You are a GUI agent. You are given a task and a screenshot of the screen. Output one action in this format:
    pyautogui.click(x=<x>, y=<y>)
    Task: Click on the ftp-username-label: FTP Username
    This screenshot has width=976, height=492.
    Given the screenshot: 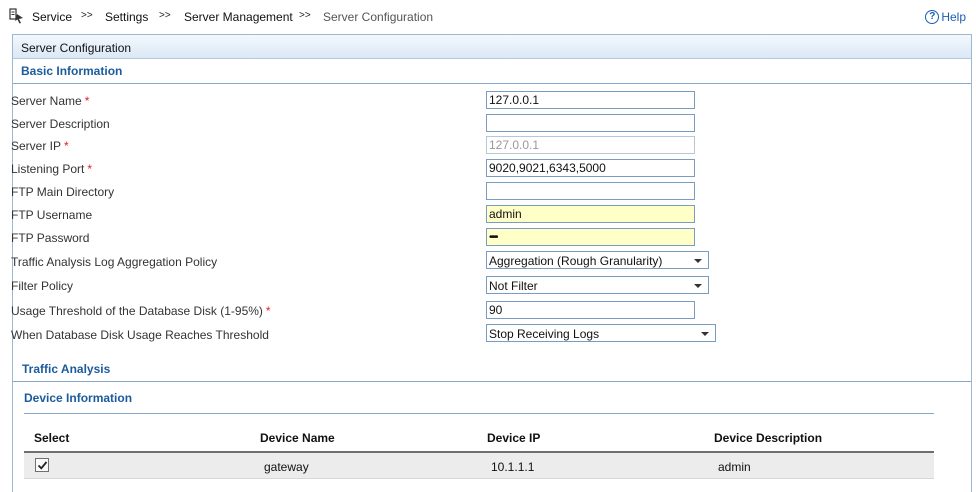 What is the action you would take?
    pyautogui.click(x=52, y=215)
    